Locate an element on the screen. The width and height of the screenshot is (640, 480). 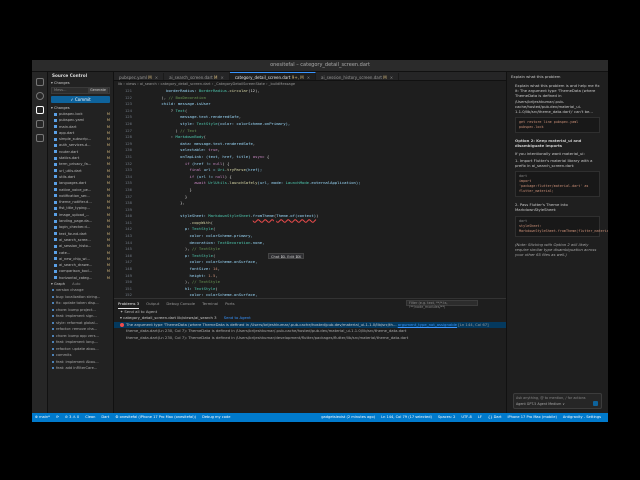
status-item: Debug my code is located at coordinates (216, 417).